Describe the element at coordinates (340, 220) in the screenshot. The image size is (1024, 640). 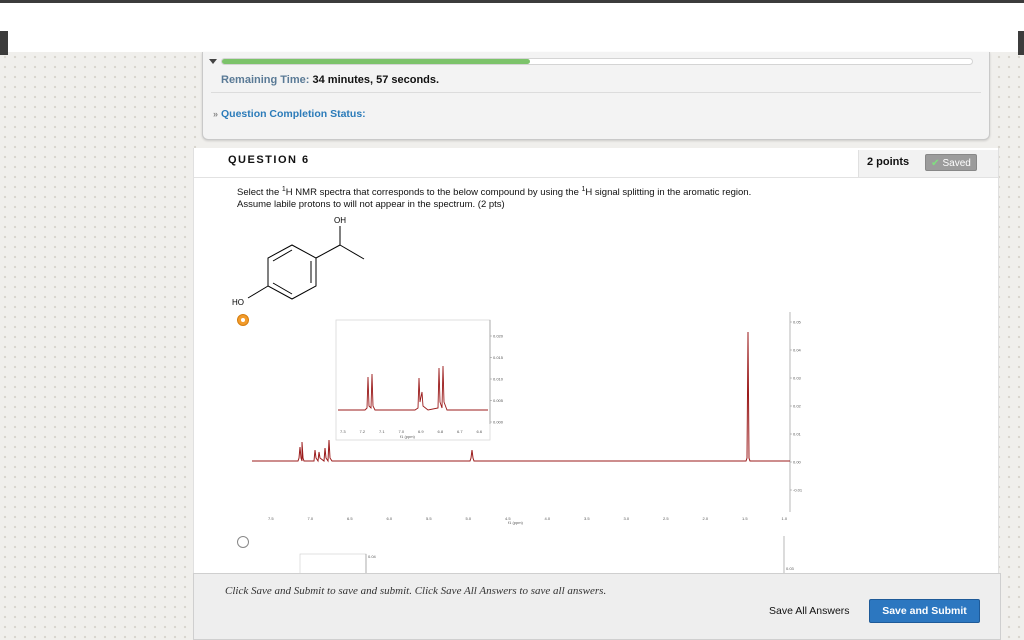
I see `oh-label: OH` at that location.